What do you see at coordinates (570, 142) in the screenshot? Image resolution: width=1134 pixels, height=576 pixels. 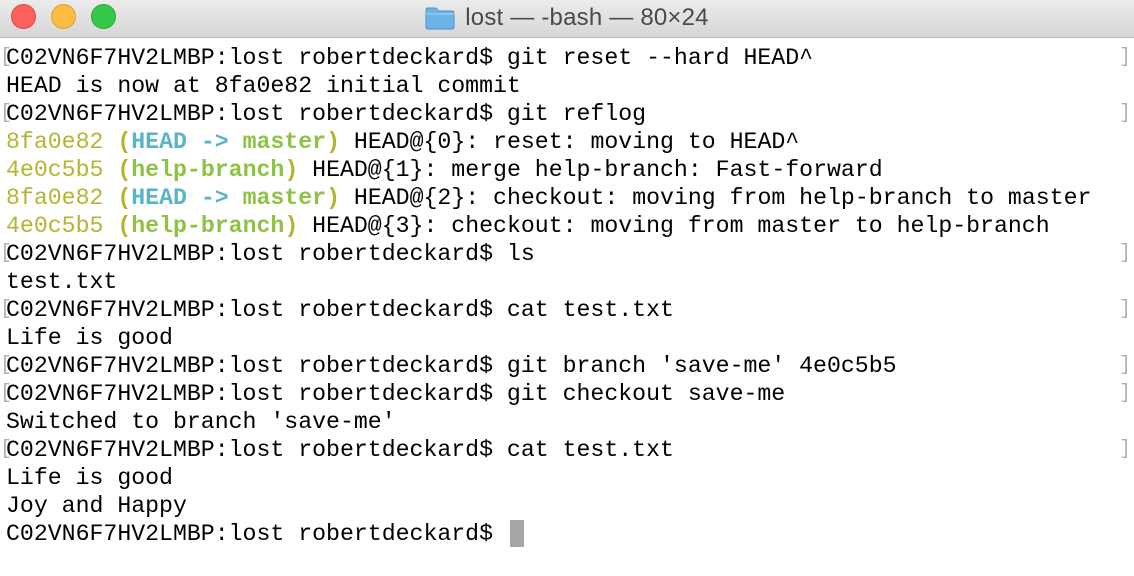 I see `reflog-message: HEAD@{0}: reset: moving to HEAD^` at bounding box center [570, 142].